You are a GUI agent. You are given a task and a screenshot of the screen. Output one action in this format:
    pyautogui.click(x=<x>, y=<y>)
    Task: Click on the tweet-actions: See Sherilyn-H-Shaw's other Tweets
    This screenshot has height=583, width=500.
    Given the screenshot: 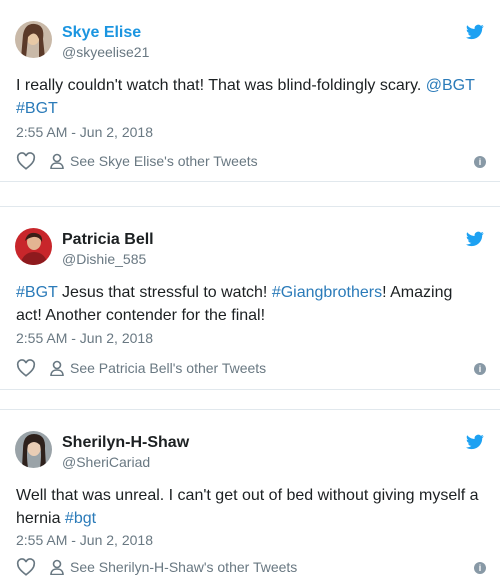 What is the action you would take?
    pyautogui.click(x=156, y=567)
    